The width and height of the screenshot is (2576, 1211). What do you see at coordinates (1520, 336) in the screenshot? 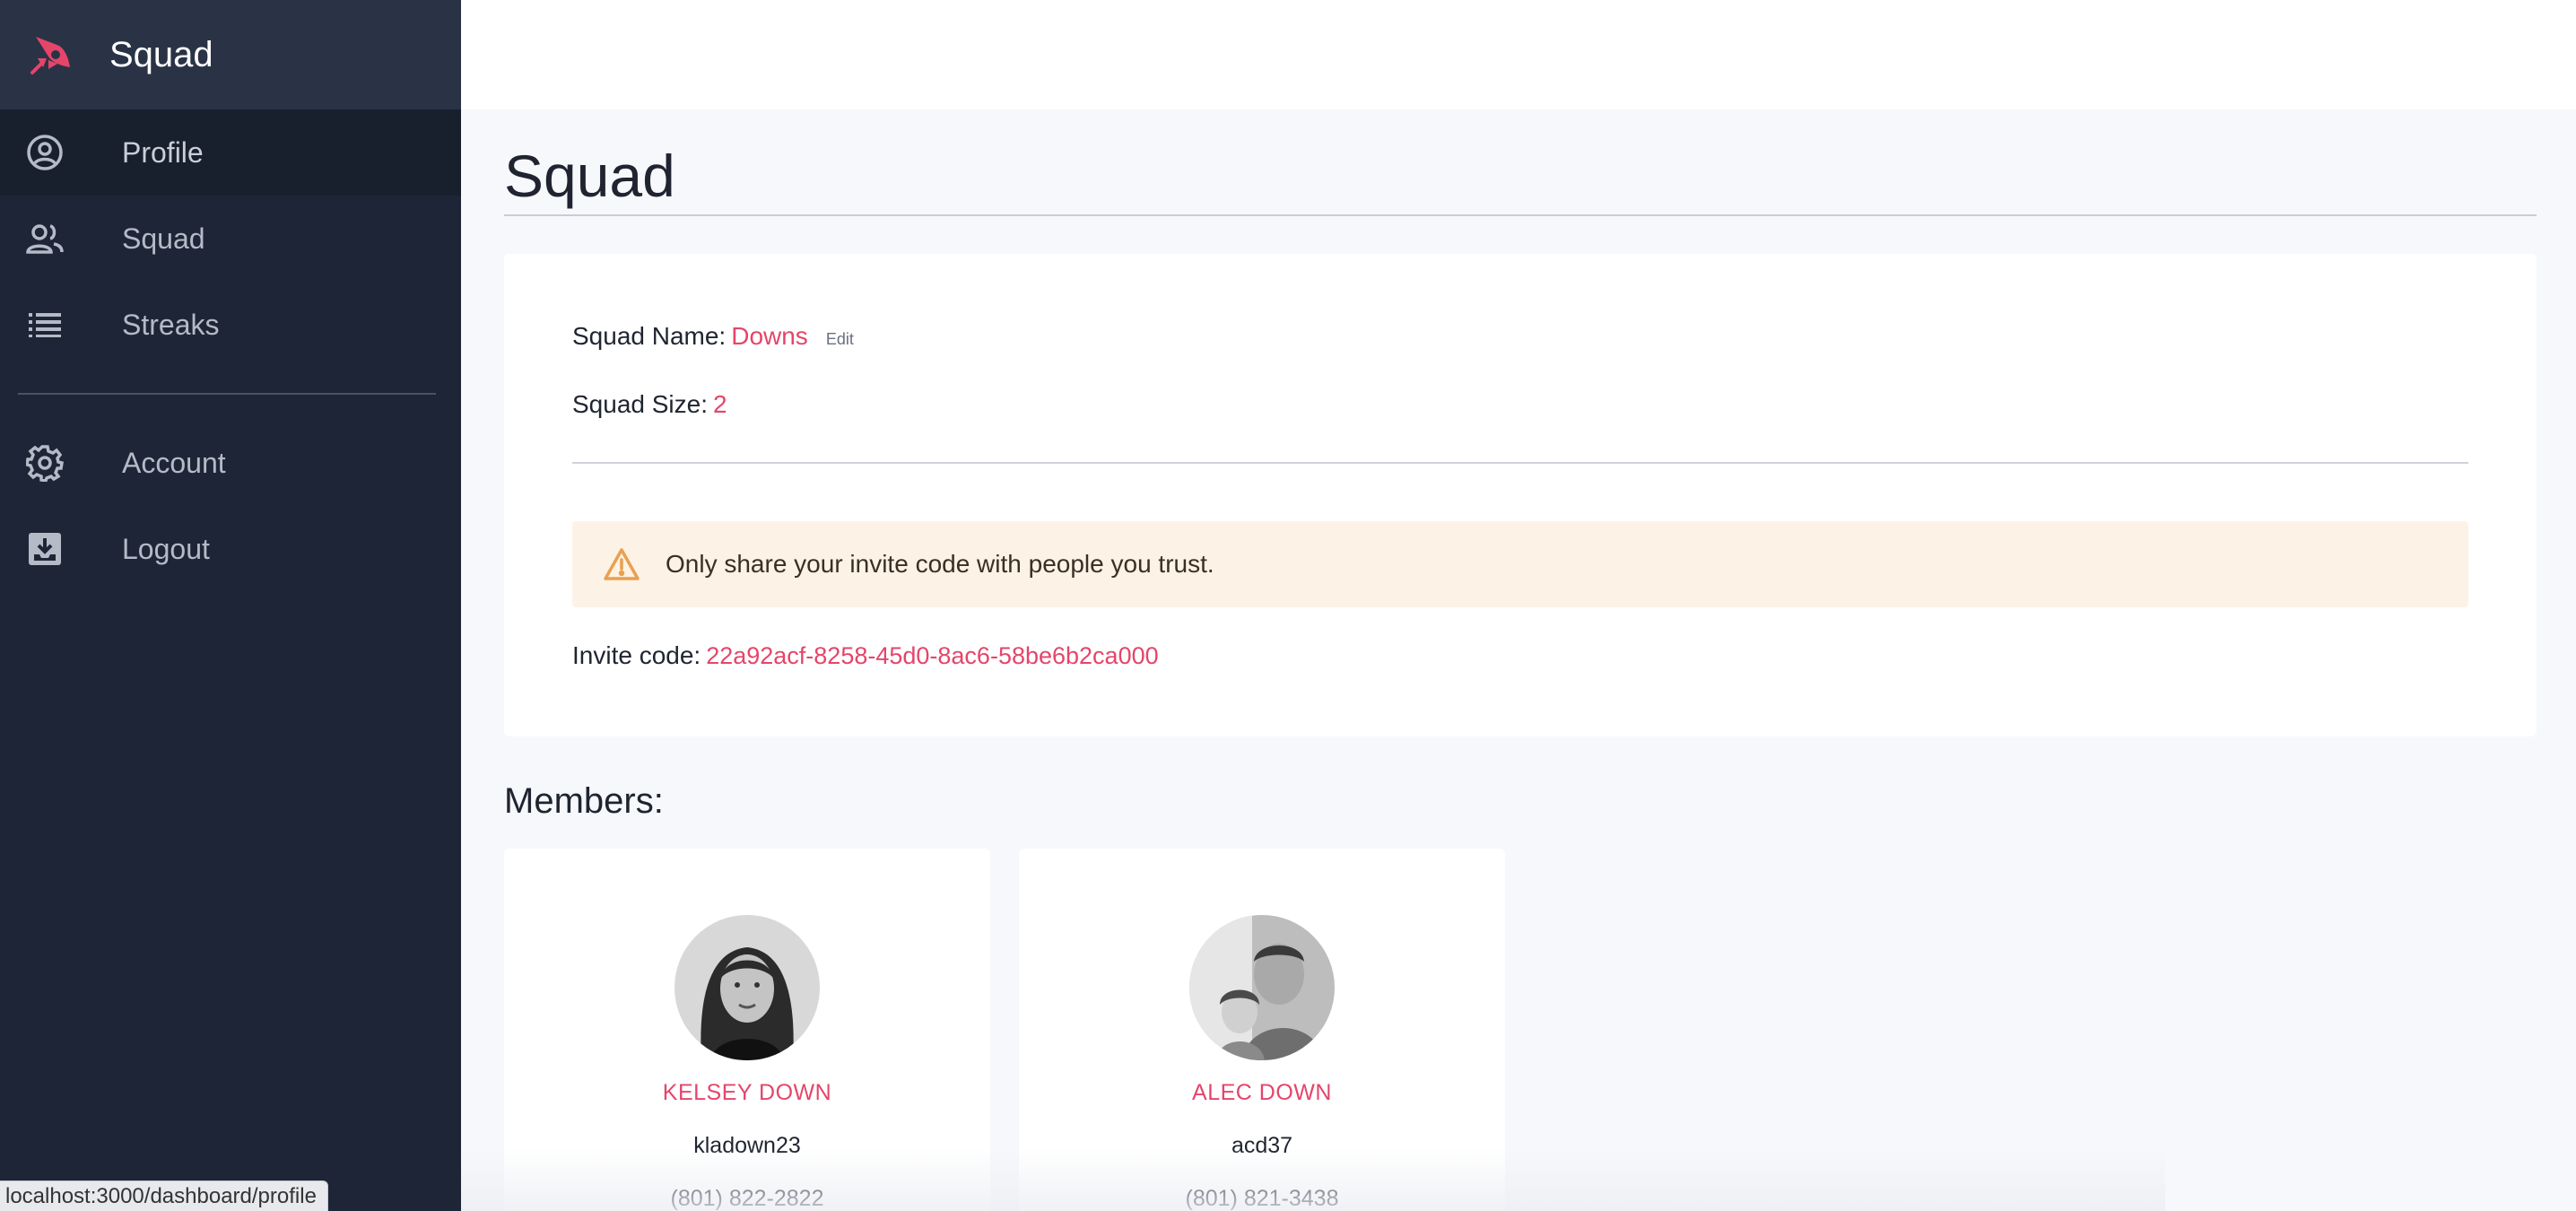
I see `squad-name-row: Squad Name: Downs Edit` at bounding box center [1520, 336].